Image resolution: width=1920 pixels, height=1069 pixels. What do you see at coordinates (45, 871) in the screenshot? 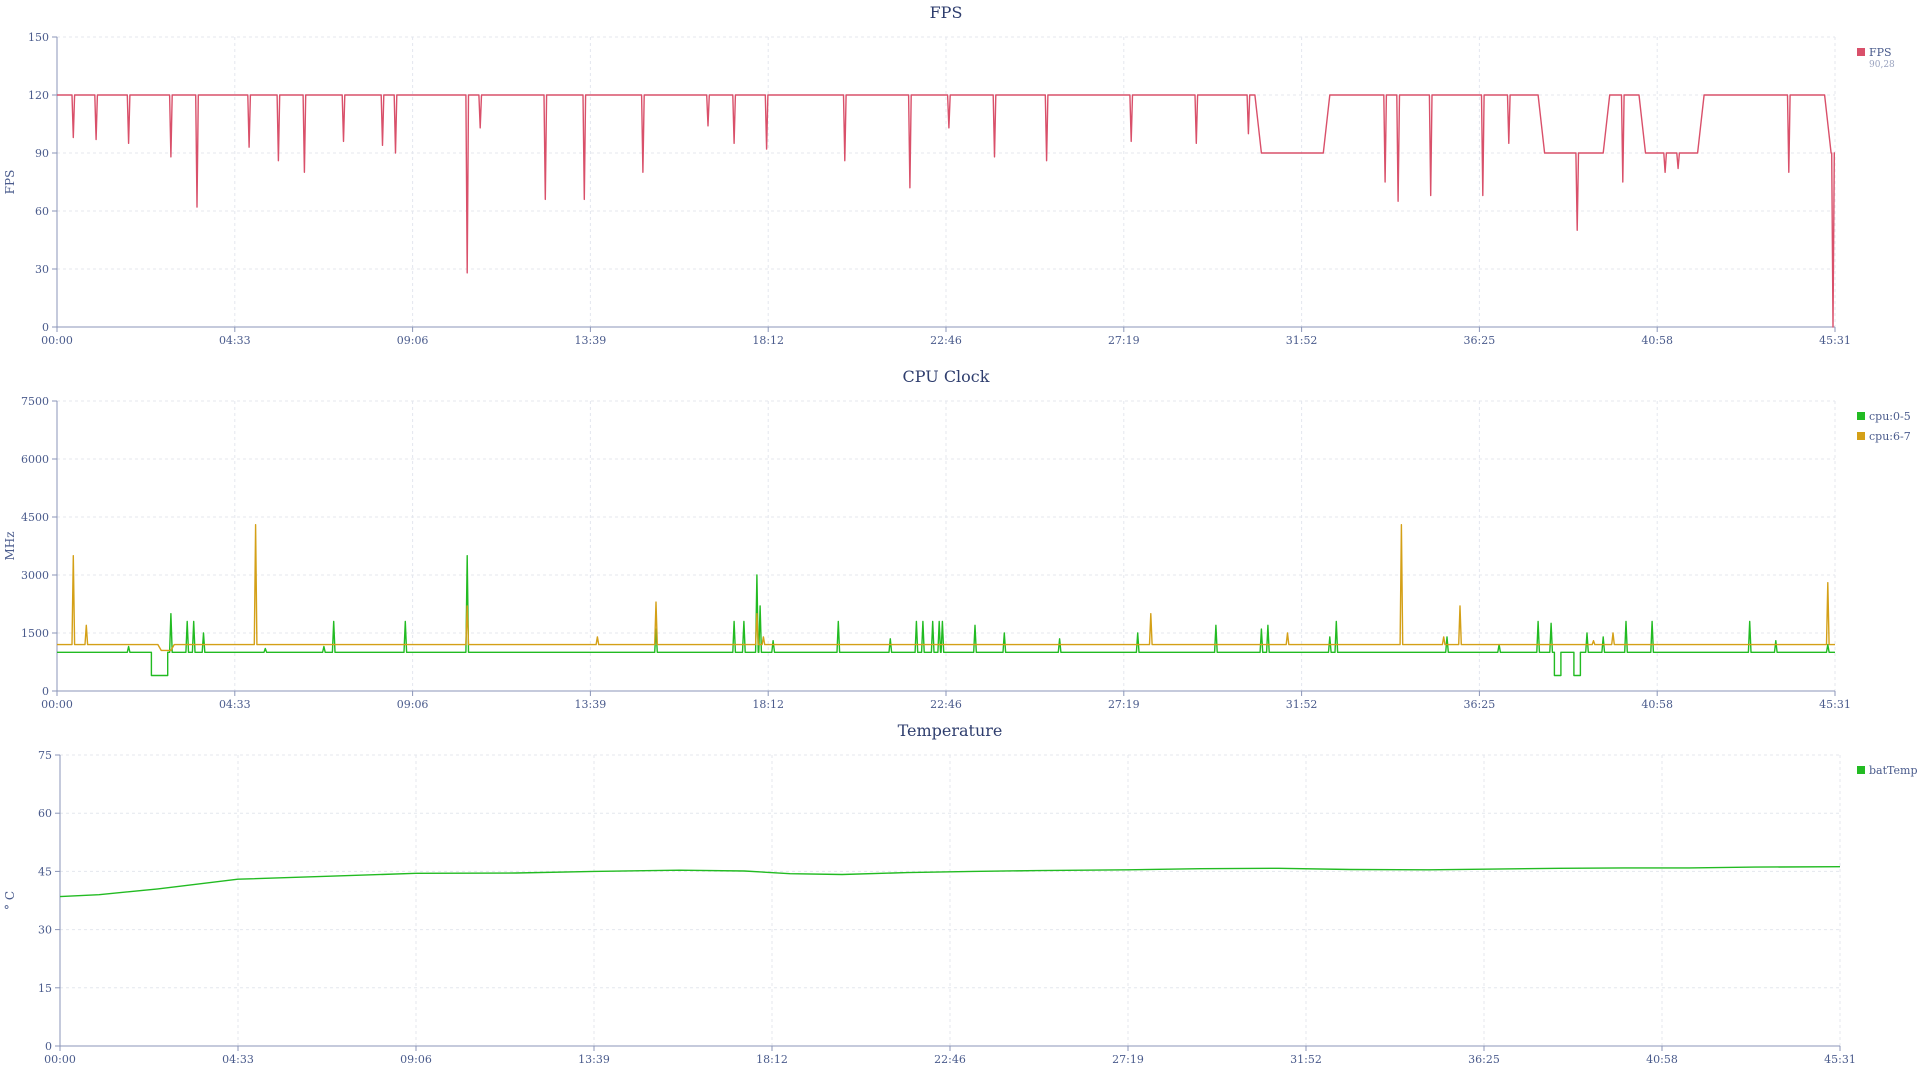
I see `y-tick-label: 45` at bounding box center [45, 871].